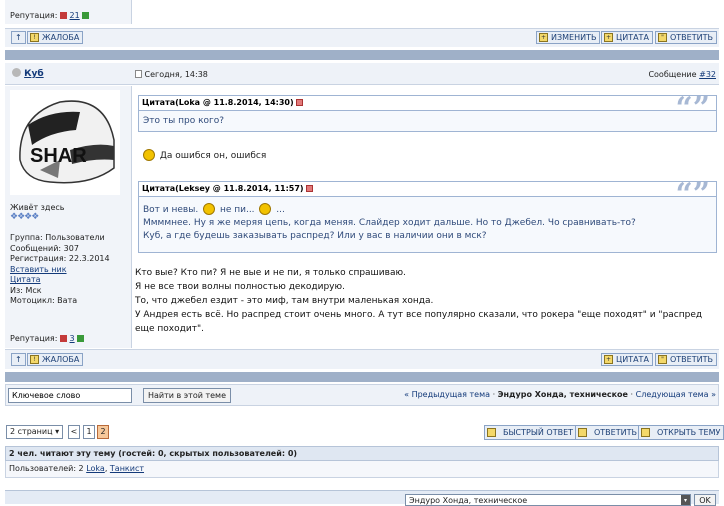  I want to click on author-block: Куб, so click(28, 73).